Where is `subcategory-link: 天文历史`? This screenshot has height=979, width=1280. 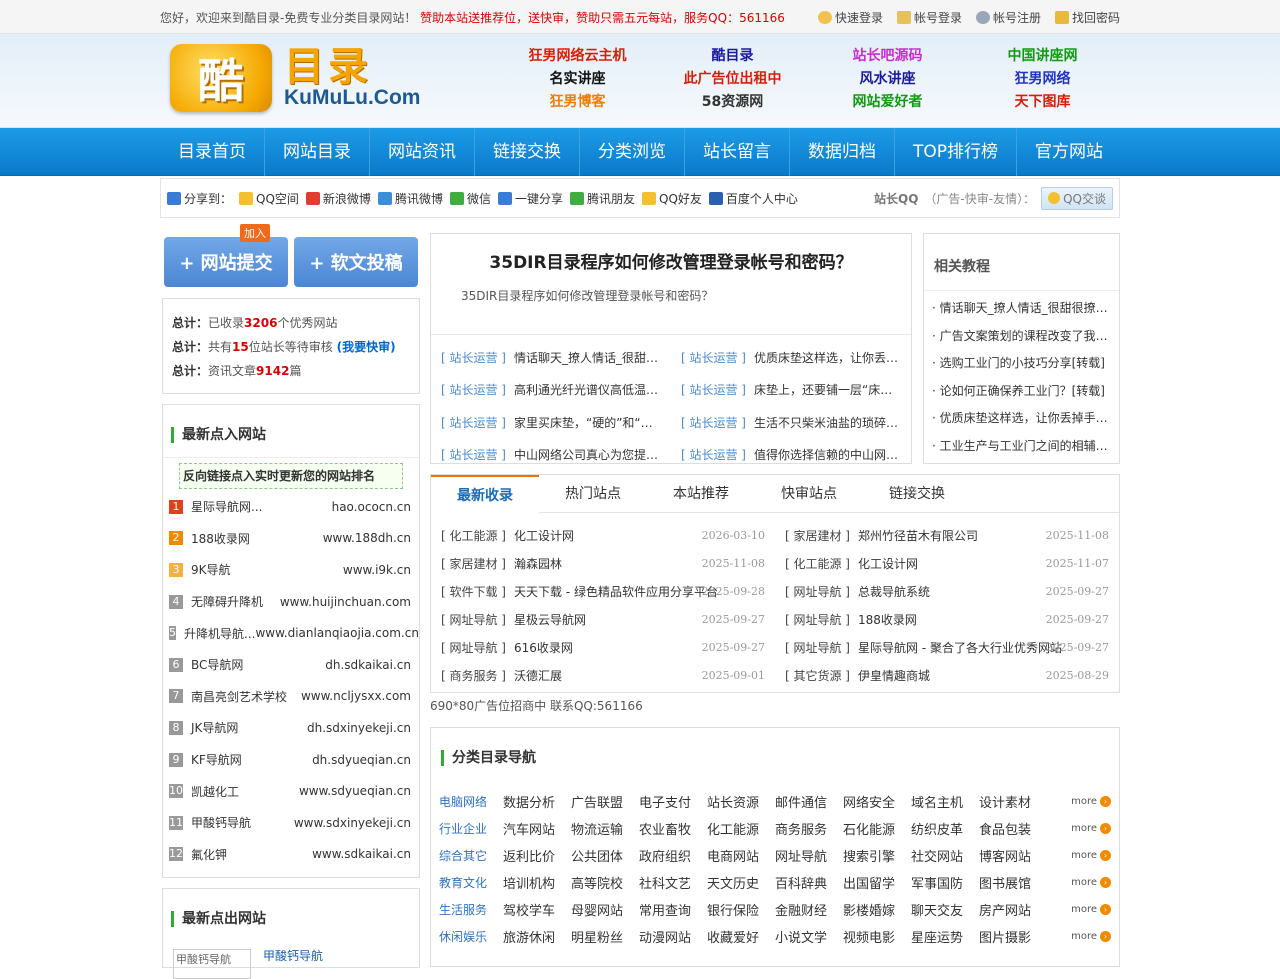 subcategory-link: 天文历史 is located at coordinates (741, 882).